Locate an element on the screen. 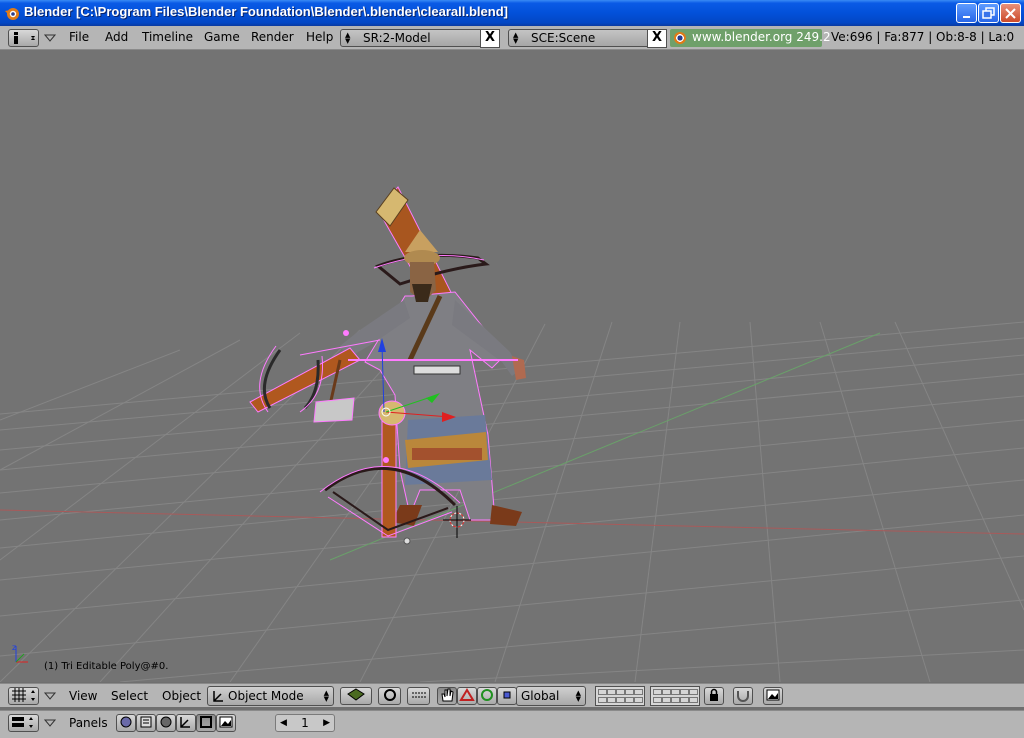 This screenshot has width=1024, height=738. mode-selector: Object Mode ▲ ▼ is located at coordinates (270, 696).